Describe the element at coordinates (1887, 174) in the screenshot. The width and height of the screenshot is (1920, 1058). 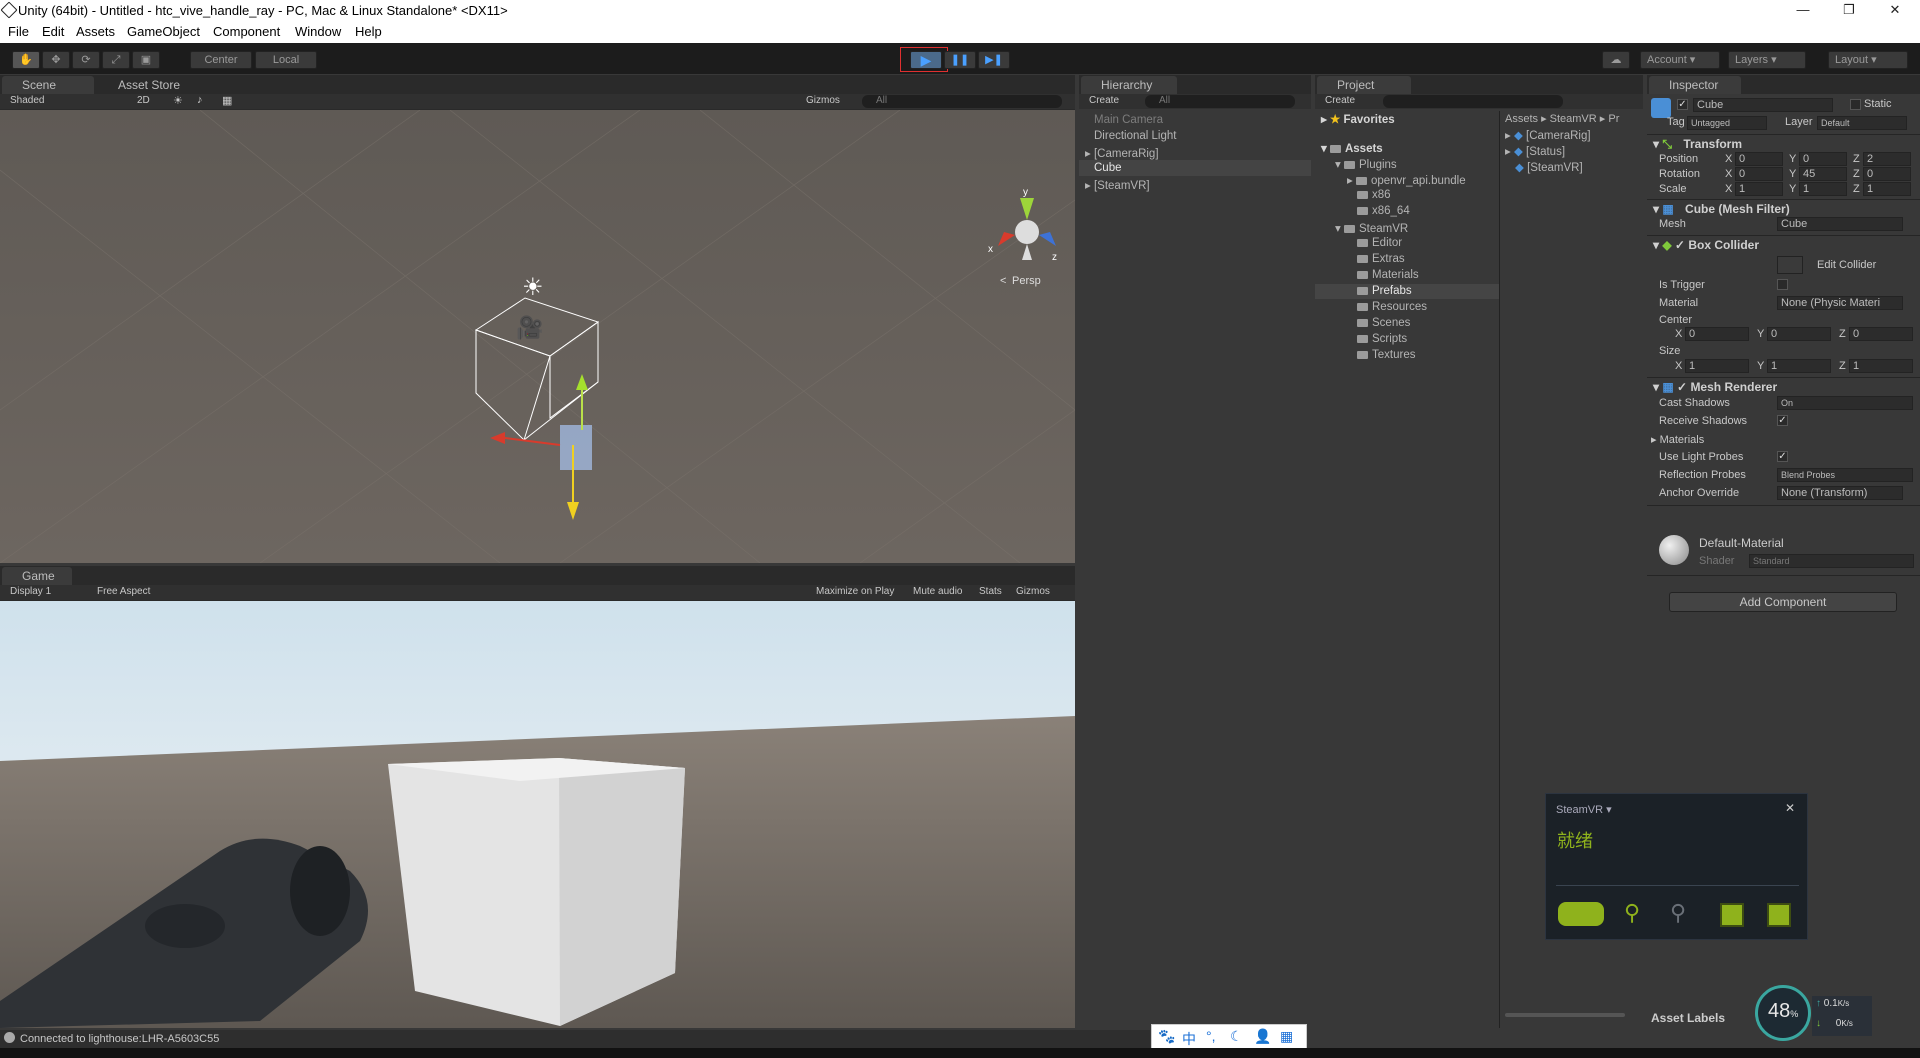
I see `rotation-z-field: 0` at that location.